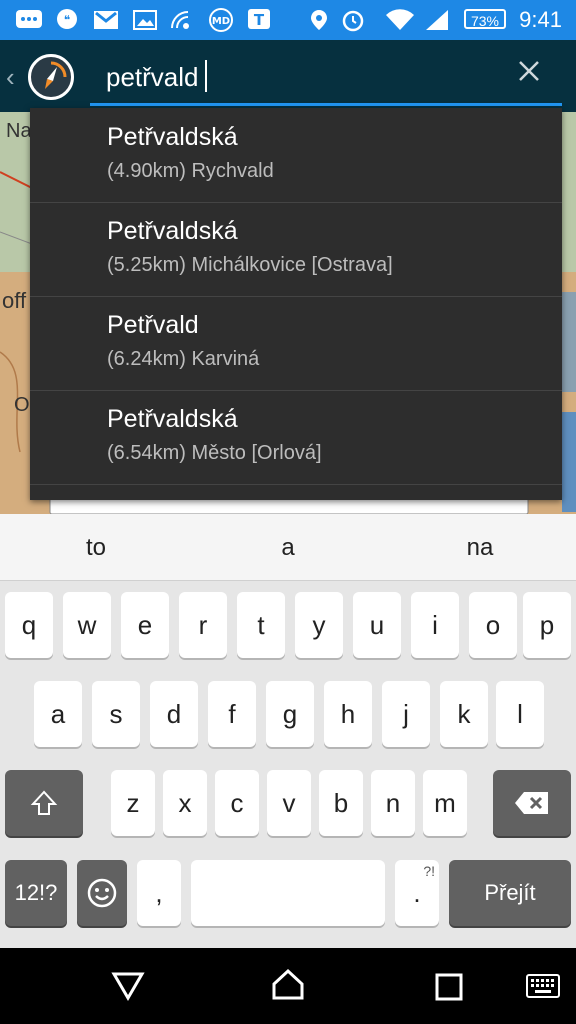 The image size is (576, 1024). I want to click on battery-icon: 73%, so click(485, 19).